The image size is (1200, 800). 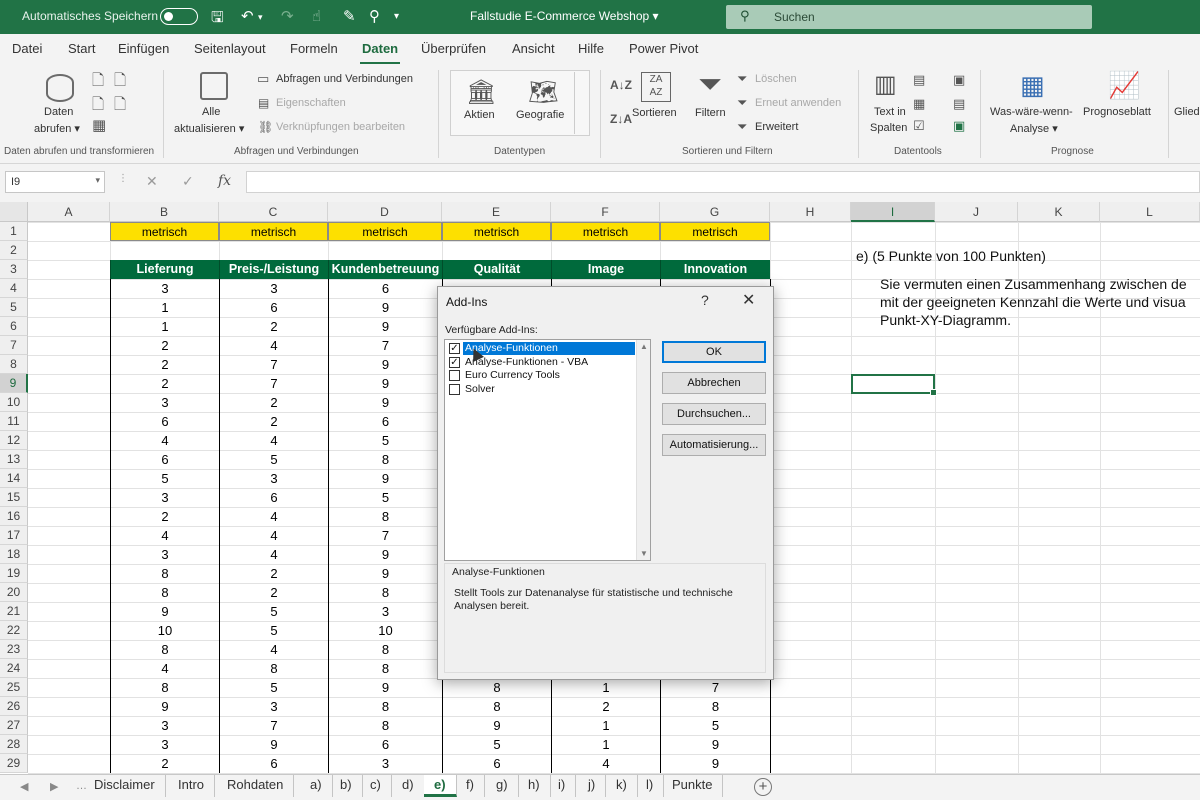 I want to click on column-header-g: G, so click(x=715, y=212).